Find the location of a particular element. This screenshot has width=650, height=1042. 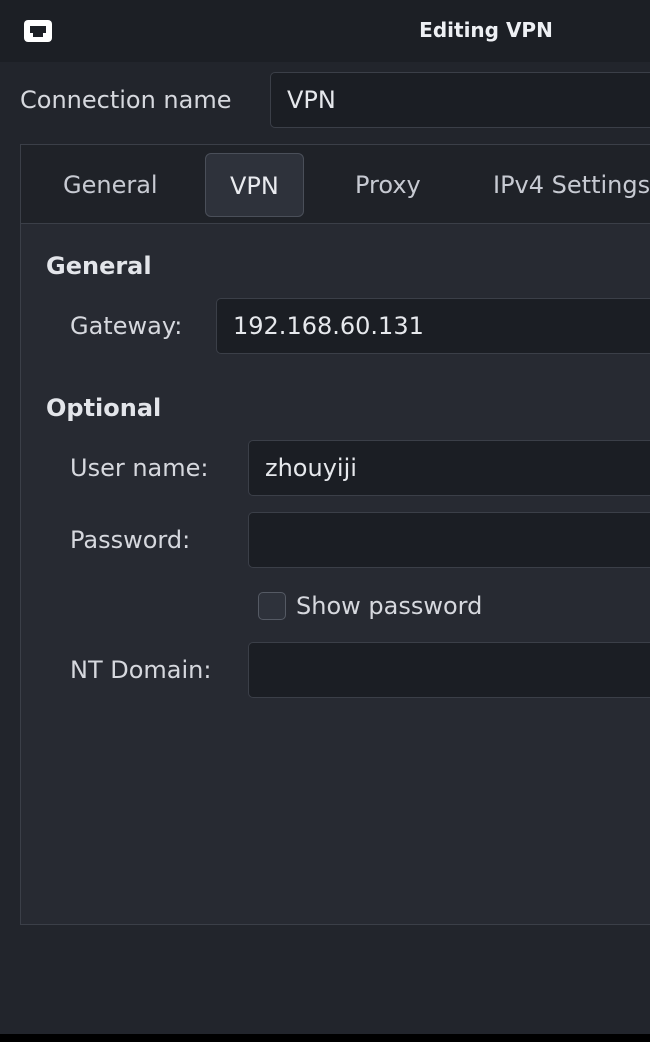

tab-general: General is located at coordinates (110, 185).